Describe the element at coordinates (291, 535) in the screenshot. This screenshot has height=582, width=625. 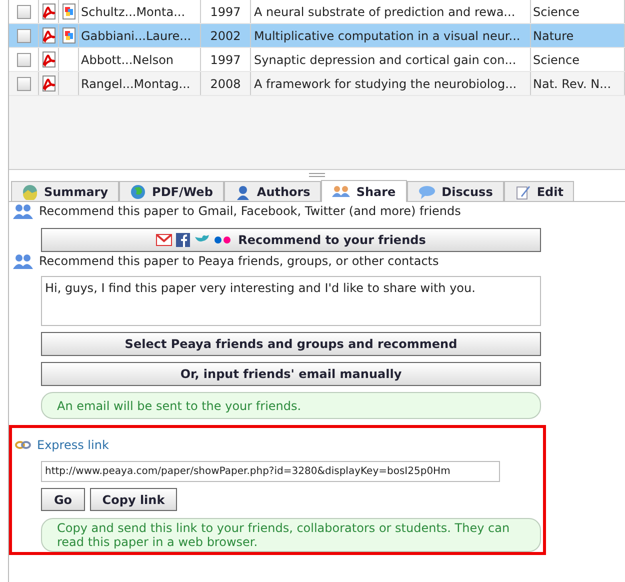
I see `info-note: Copy and send this link to your friends, collaborators or students. They can read this paper in a web browser.` at that location.